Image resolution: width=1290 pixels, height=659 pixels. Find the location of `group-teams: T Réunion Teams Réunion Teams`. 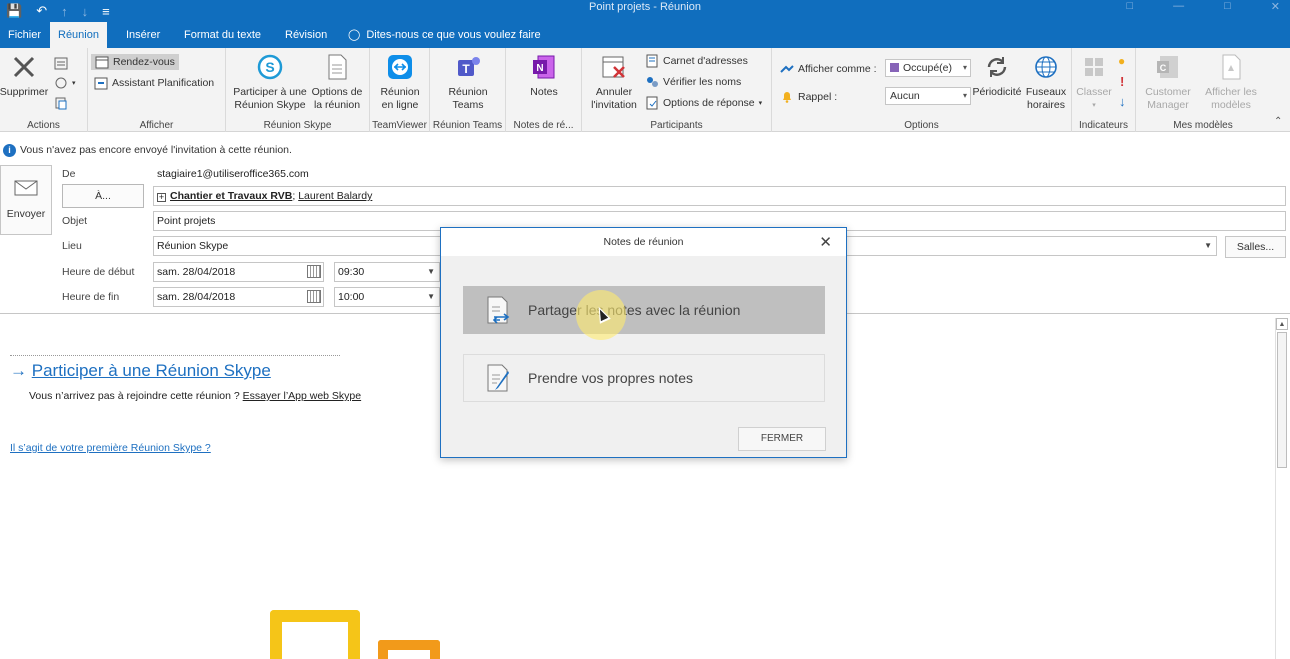

group-teams: T Réunion Teams Réunion Teams is located at coordinates (468, 90).